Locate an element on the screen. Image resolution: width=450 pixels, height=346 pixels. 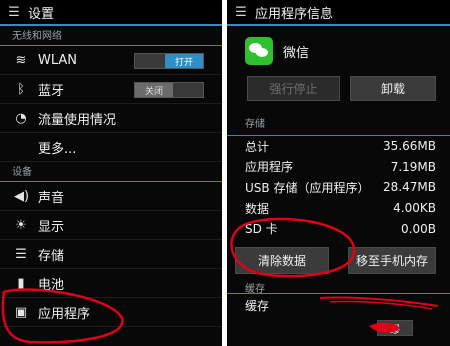
settings-item-sound: ◀) 声音 is located at coordinates (111, 196).